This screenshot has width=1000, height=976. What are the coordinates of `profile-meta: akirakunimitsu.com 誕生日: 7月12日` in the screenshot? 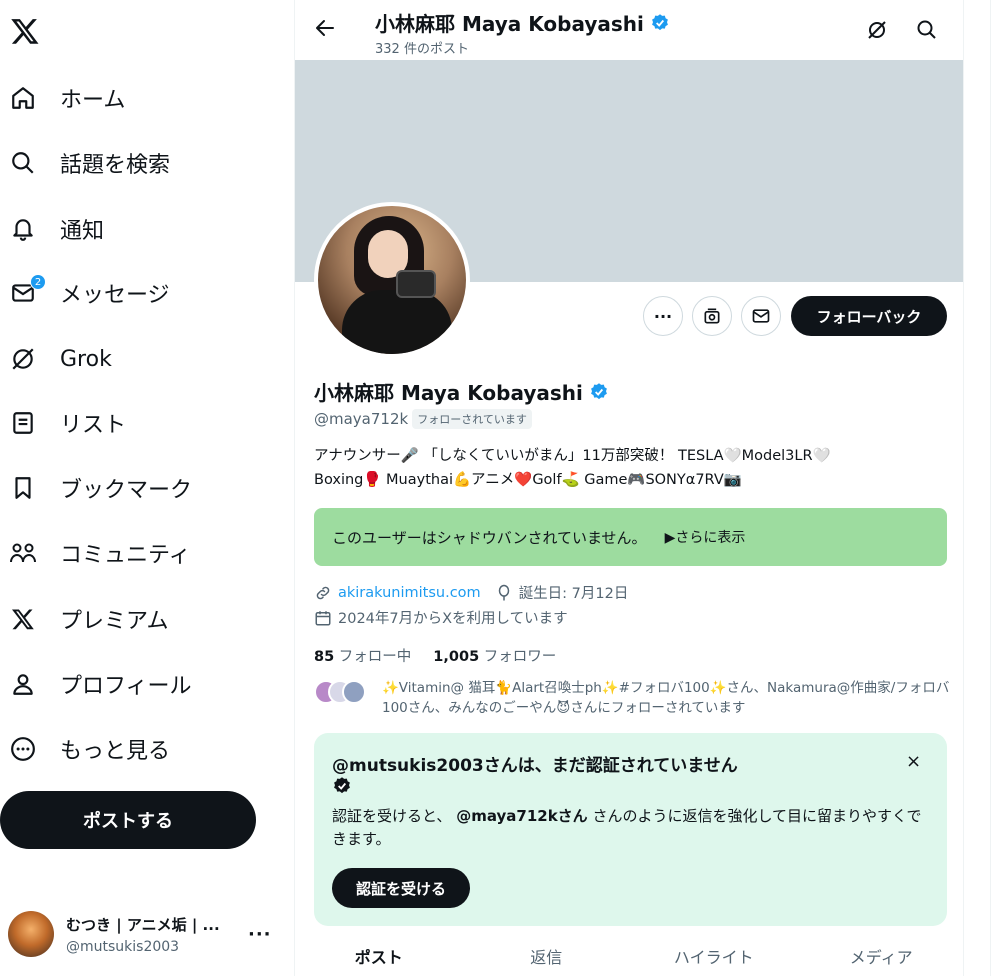 It's located at (471, 592).